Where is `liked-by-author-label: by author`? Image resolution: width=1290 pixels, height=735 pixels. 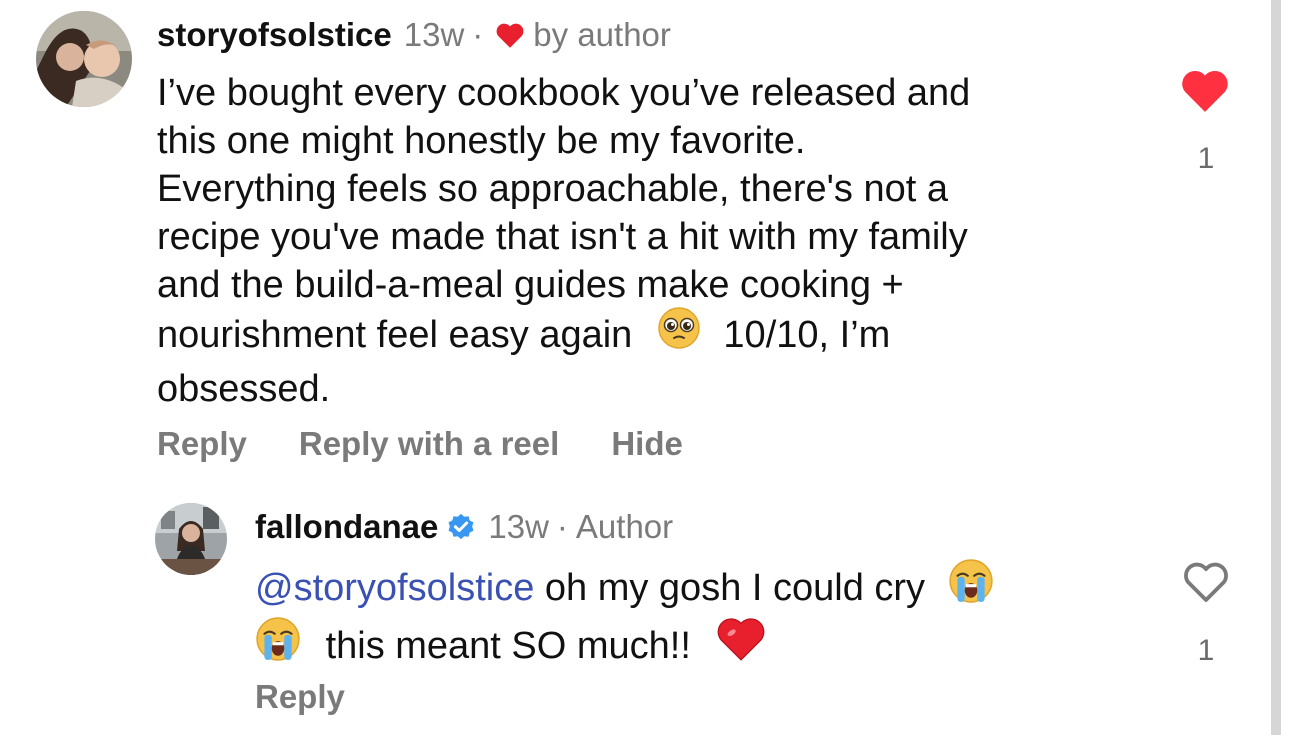 liked-by-author-label: by author is located at coordinates (602, 34).